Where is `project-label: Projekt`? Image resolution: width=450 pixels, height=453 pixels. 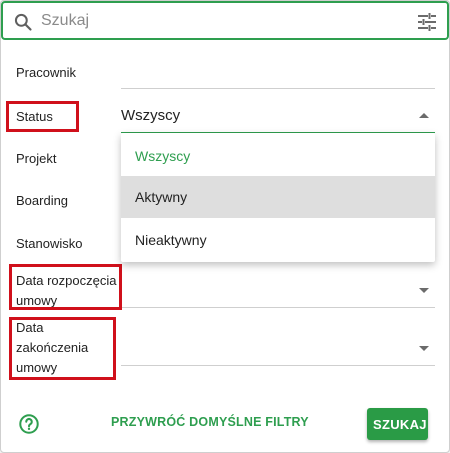
project-label: Projekt is located at coordinates (36, 158).